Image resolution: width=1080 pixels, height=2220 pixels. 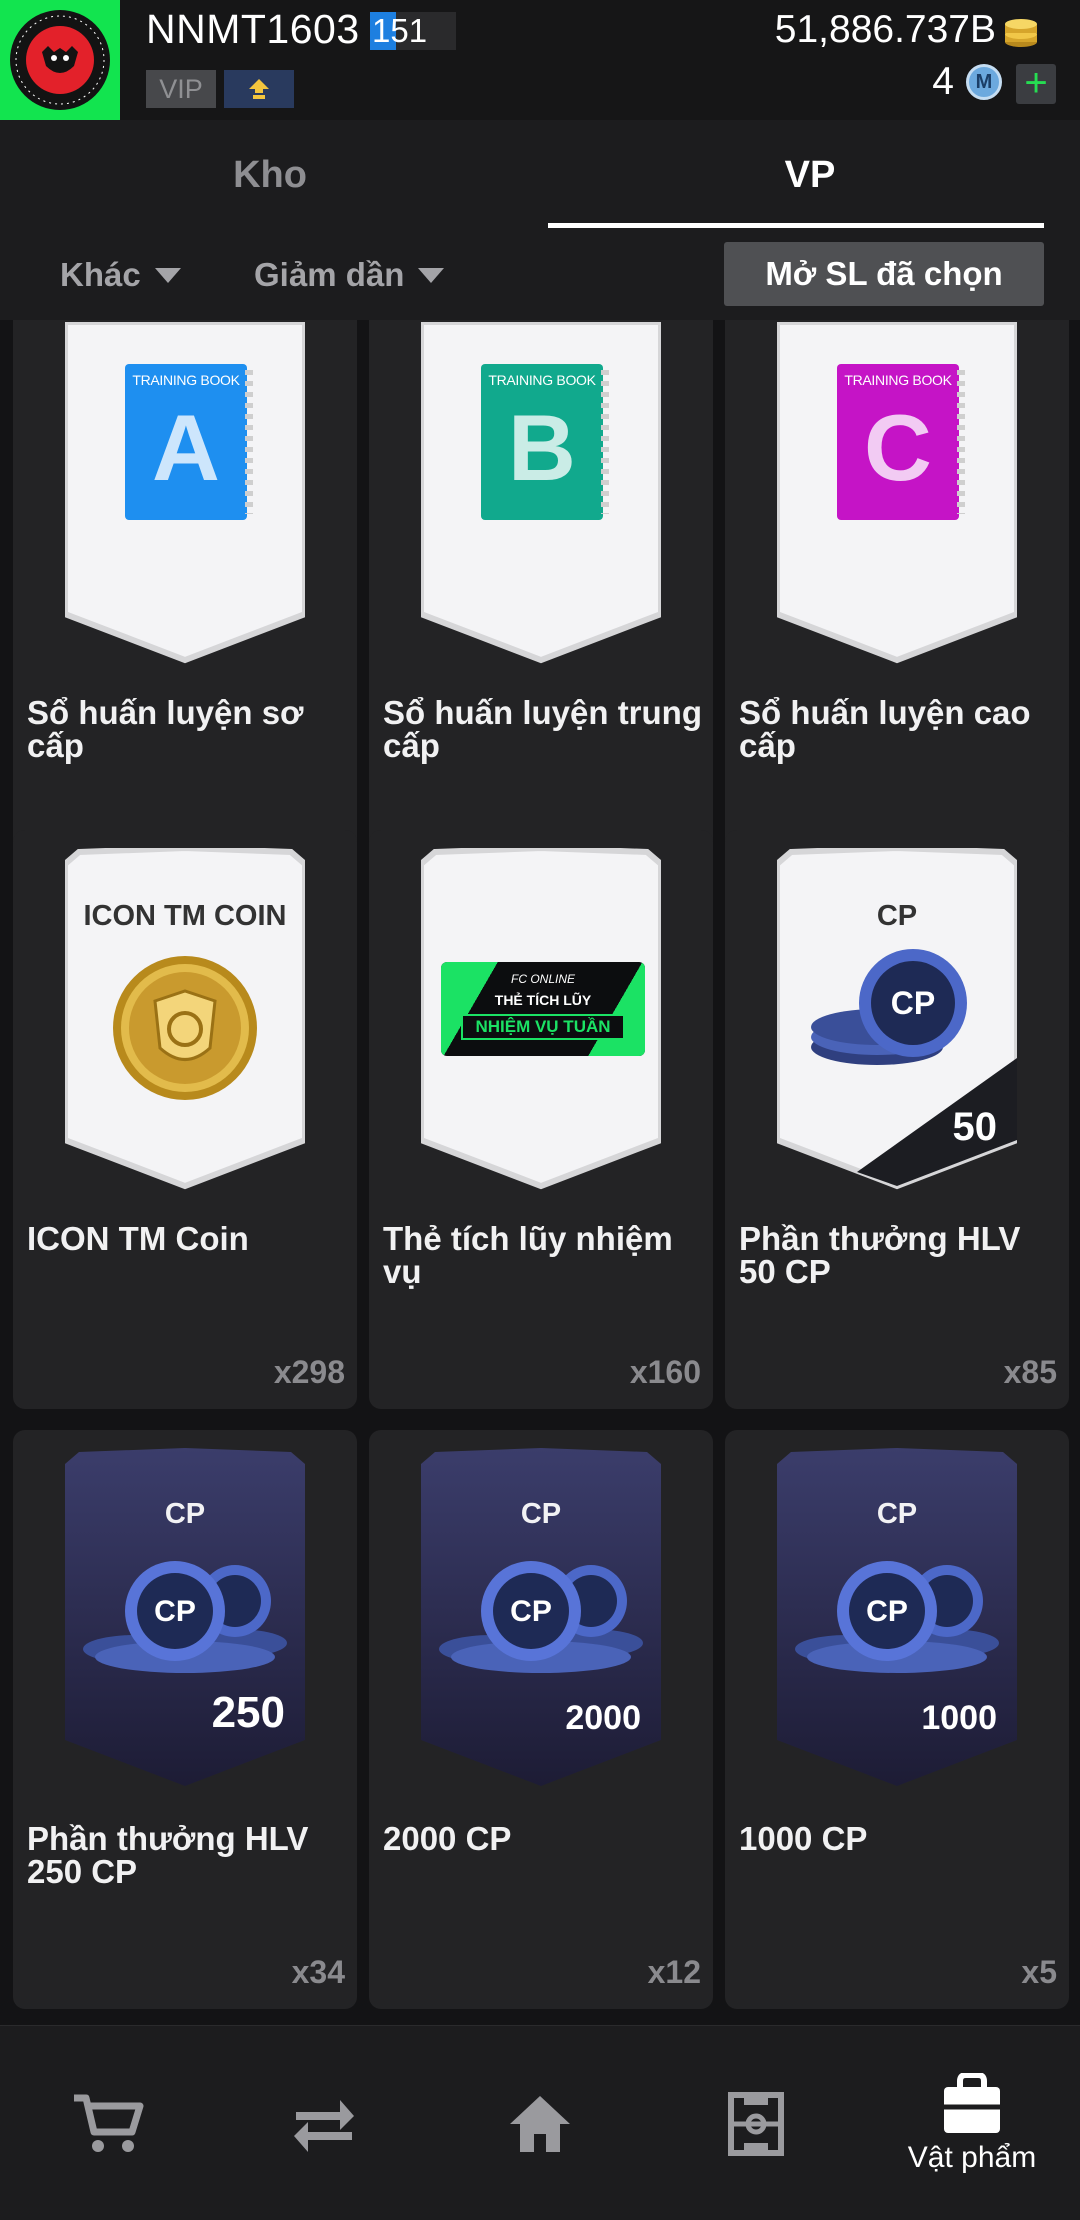 I want to click on nav-squad, so click(x=756, y=2123).